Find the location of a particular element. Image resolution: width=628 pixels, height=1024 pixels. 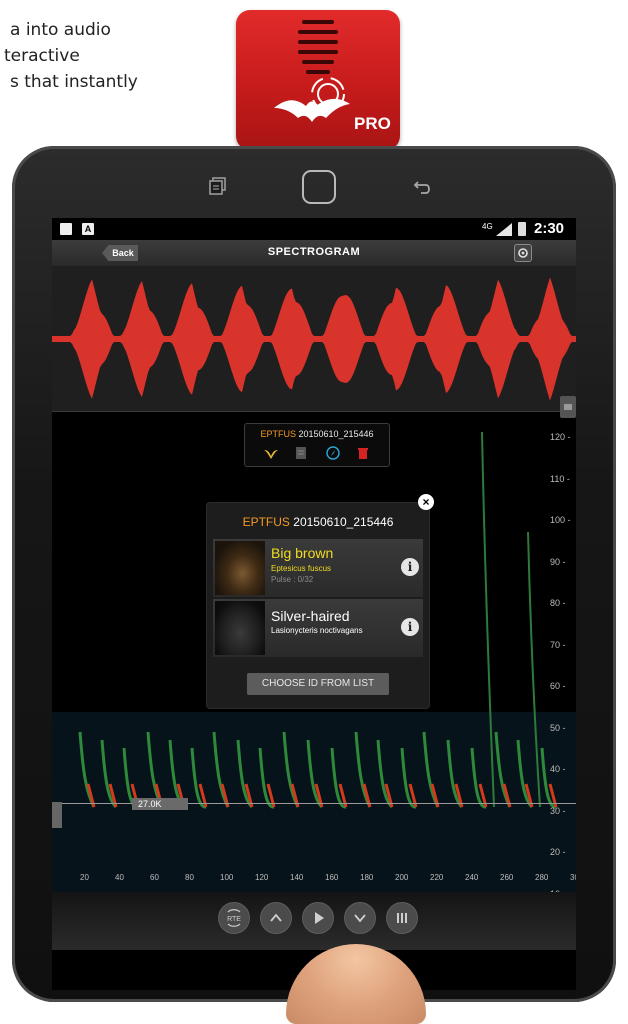

dialog-recording-id: 20150610_215446 is located at coordinates (343, 522).